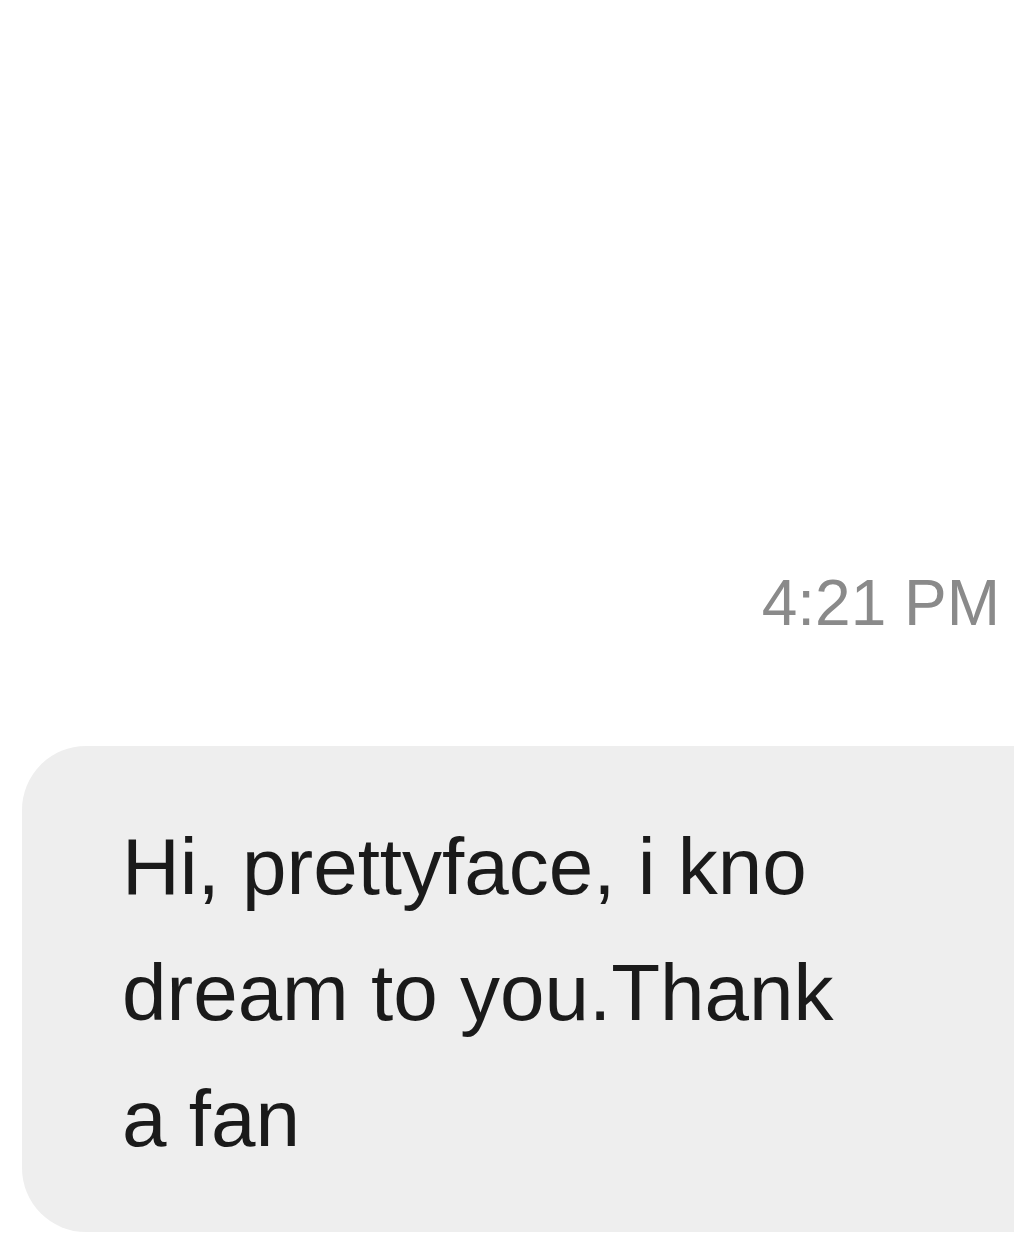 The height and width of the screenshot is (1242, 1014). Describe the element at coordinates (881, 603) in the screenshot. I see `message-timestamp: 4:21 PM` at that location.